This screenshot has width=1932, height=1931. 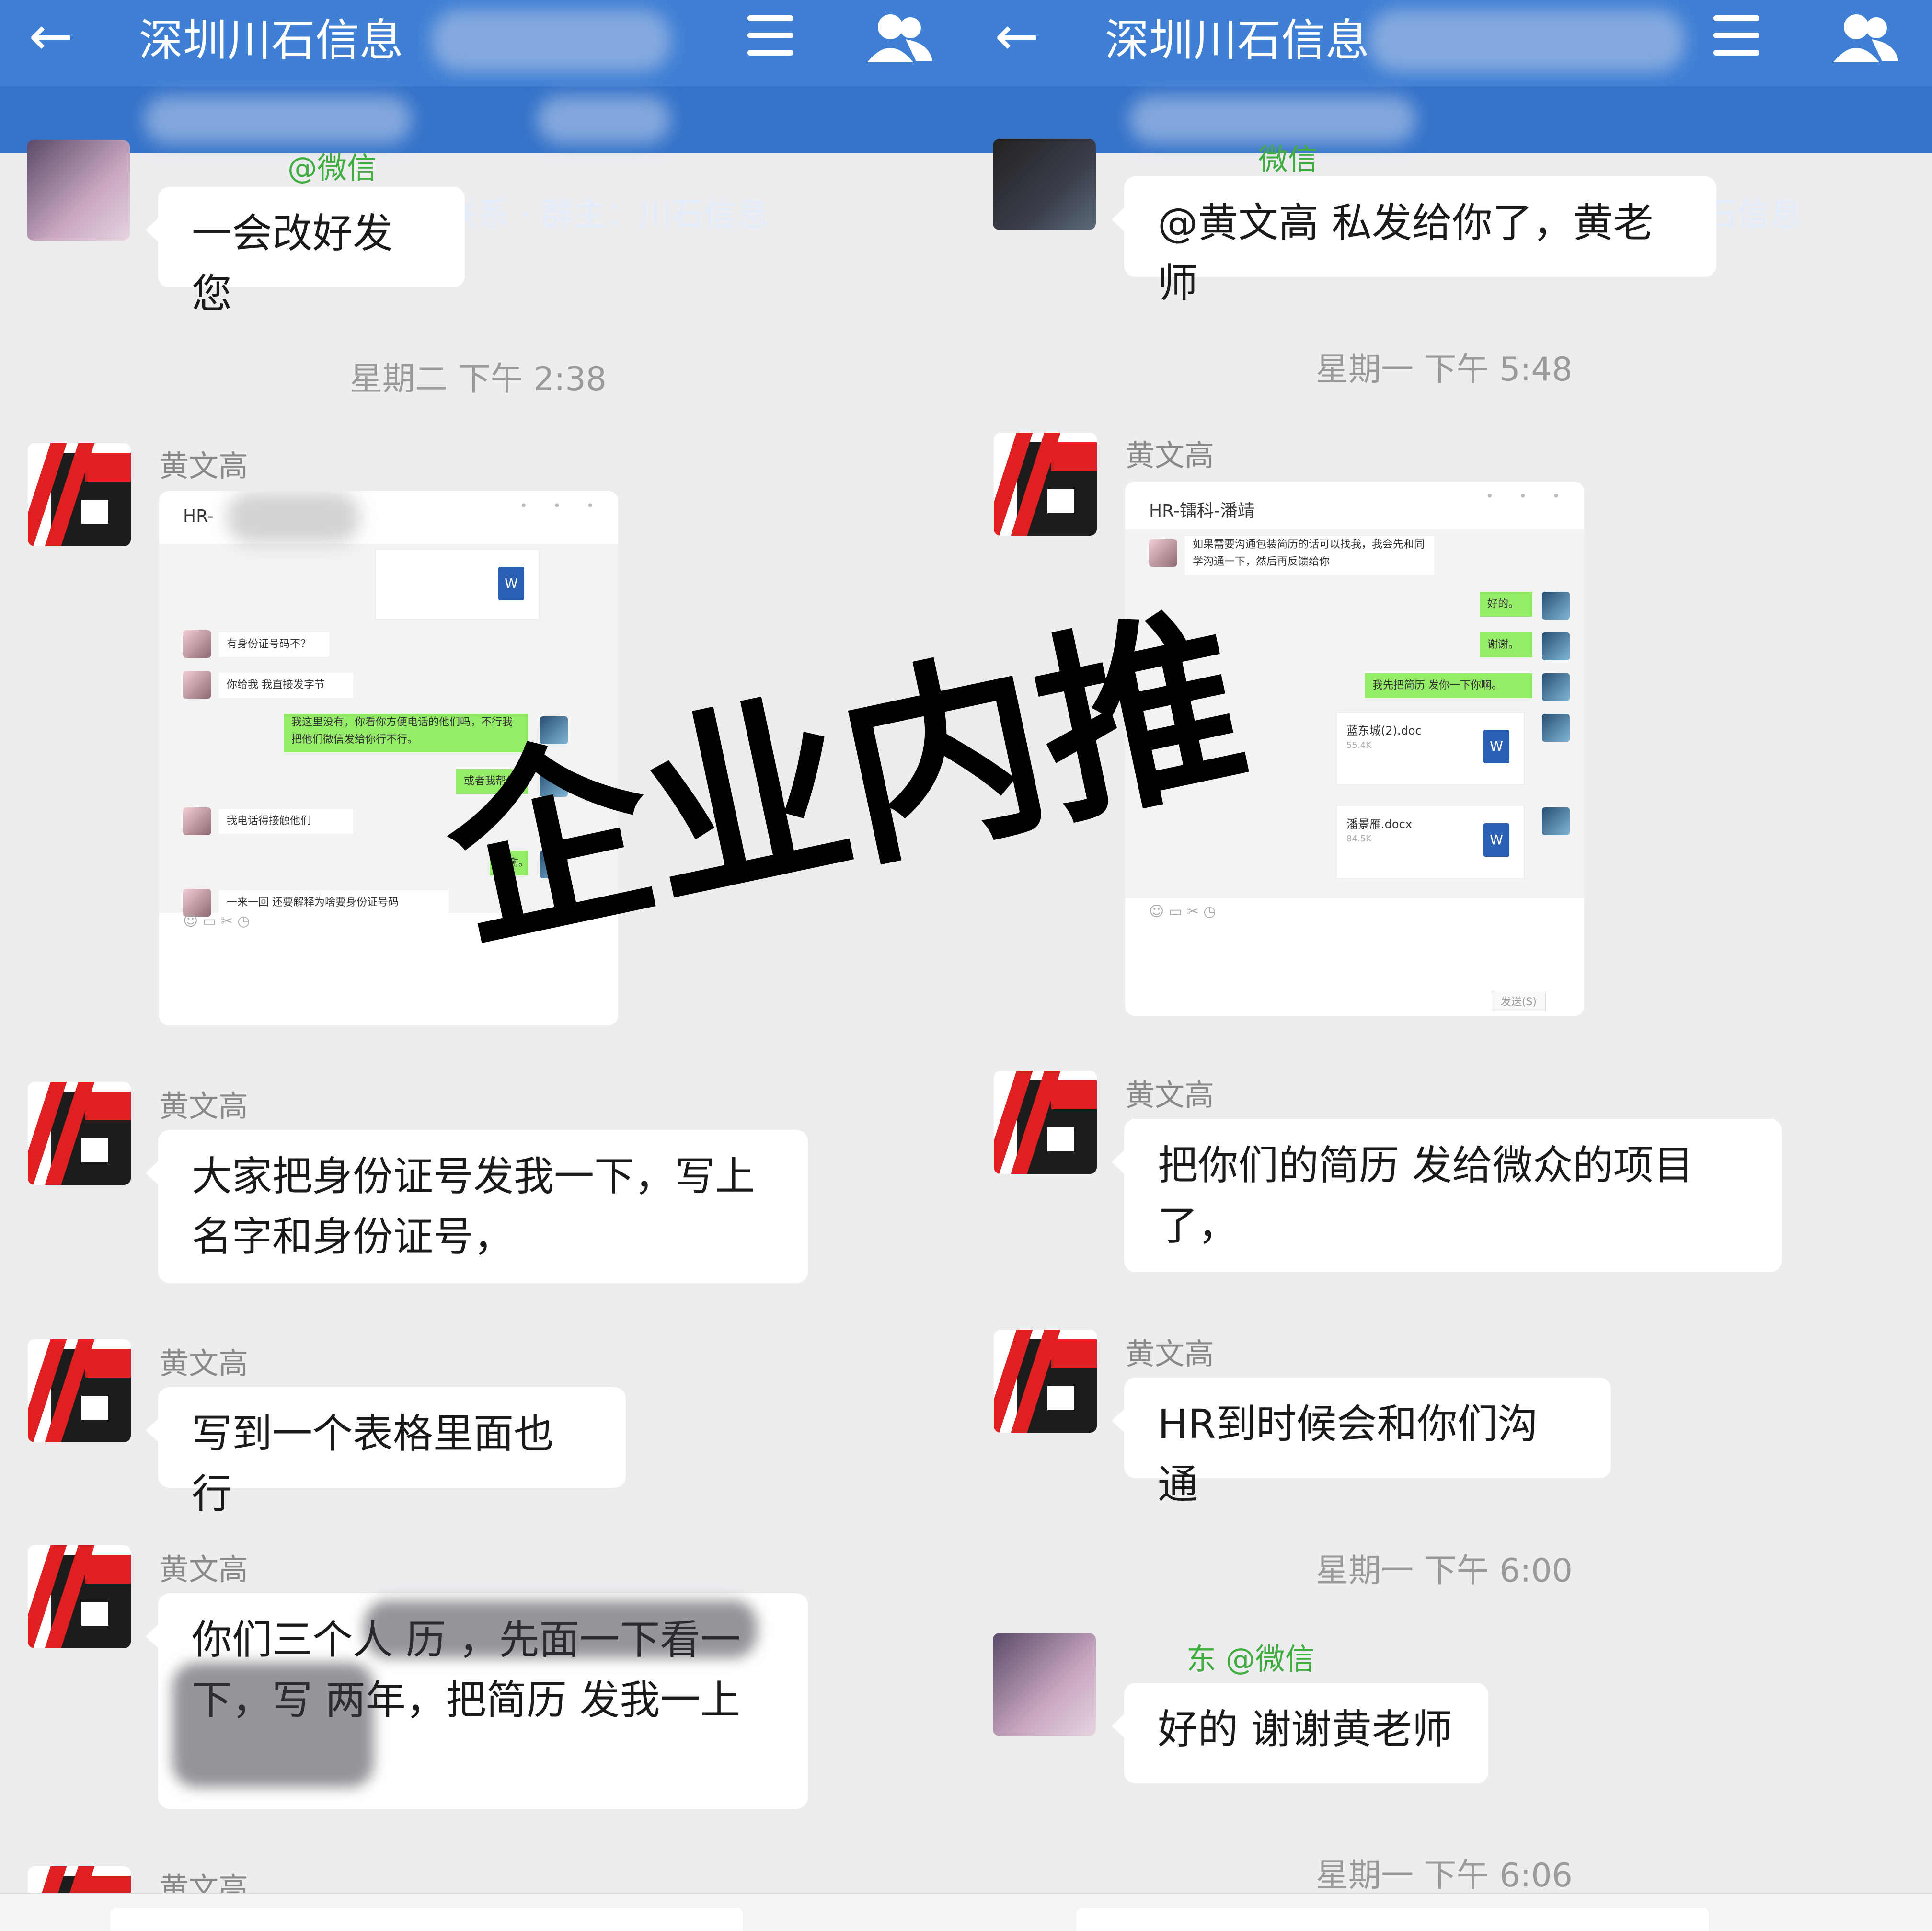 What do you see at coordinates (1426, 1195) in the screenshot?
I see `message-text: 把你们的简历 发给微众的项目了，` at bounding box center [1426, 1195].